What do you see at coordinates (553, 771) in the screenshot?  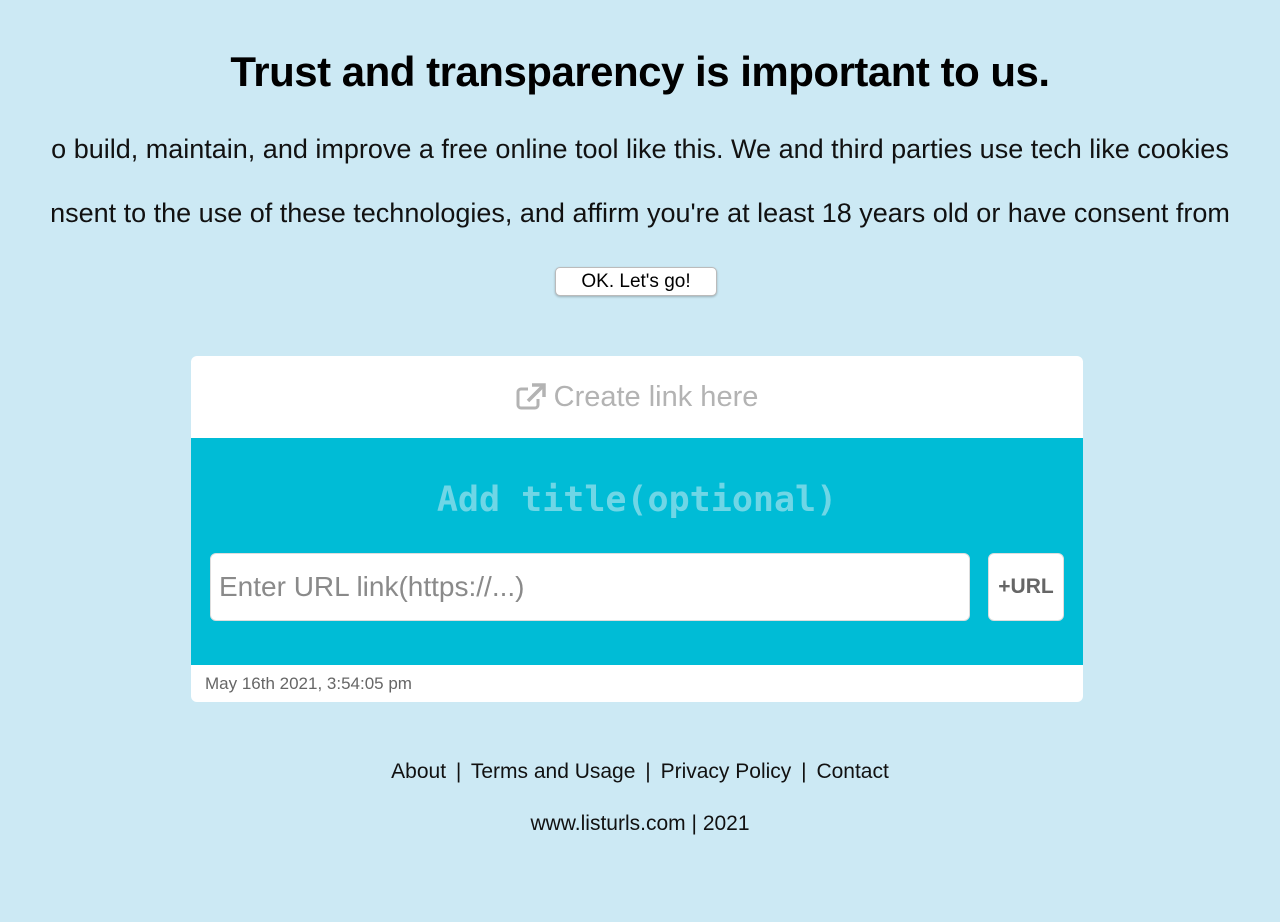 I see `footer-link-terms: Terms and Usage` at bounding box center [553, 771].